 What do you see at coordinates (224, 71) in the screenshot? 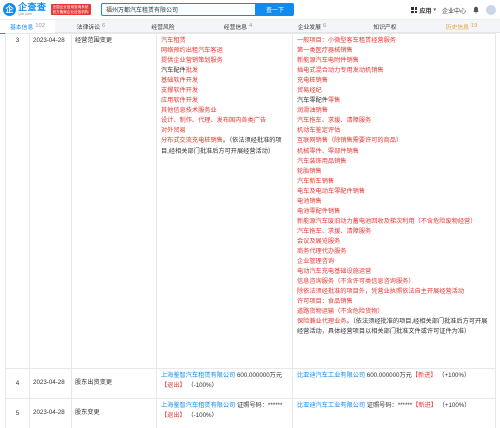
I see `scope-item: 汽车配件批发` at bounding box center [224, 71].